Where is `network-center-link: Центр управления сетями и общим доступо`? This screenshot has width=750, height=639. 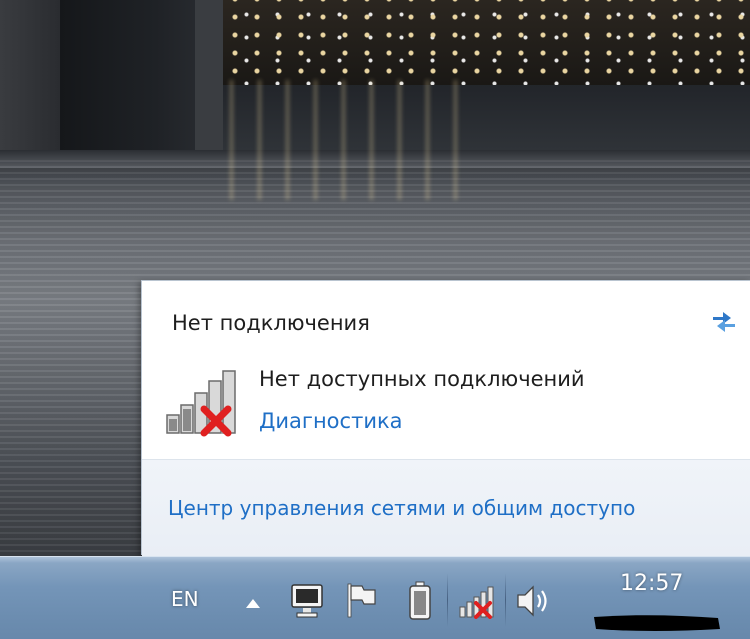
network-center-link: Центр управления сетями и общим доступо is located at coordinates (401, 508).